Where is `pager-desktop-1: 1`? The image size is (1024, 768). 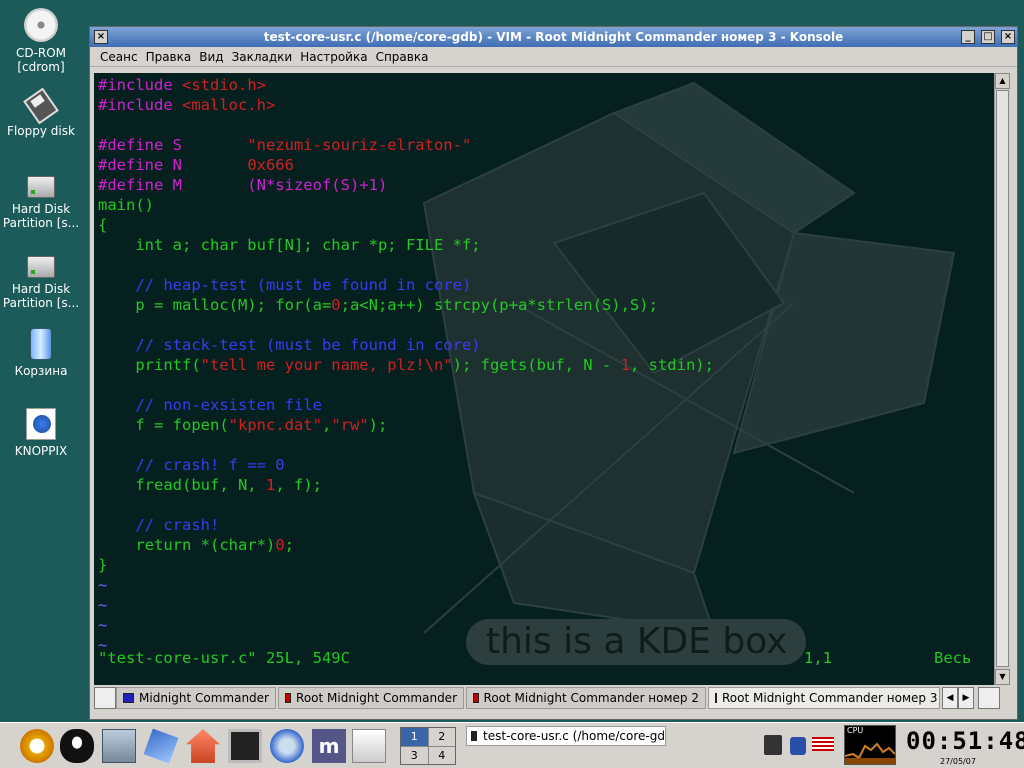
pager-desktop-1: 1 is located at coordinates (414, 737).